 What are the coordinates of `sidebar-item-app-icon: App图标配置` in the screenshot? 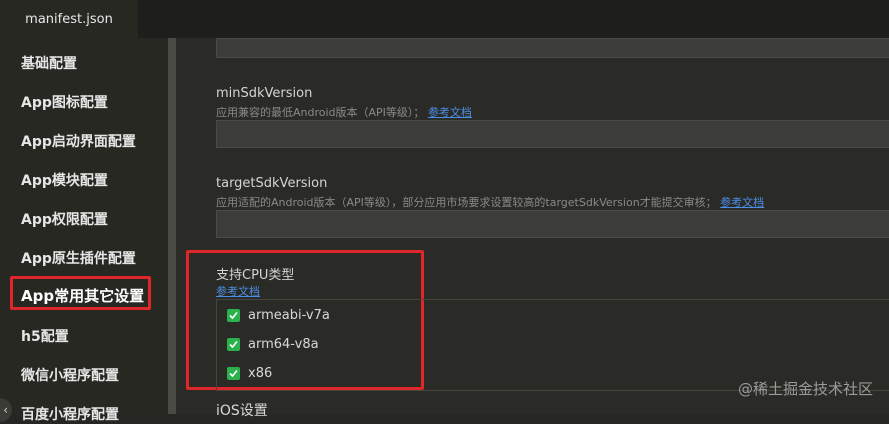 It's located at (64, 102).